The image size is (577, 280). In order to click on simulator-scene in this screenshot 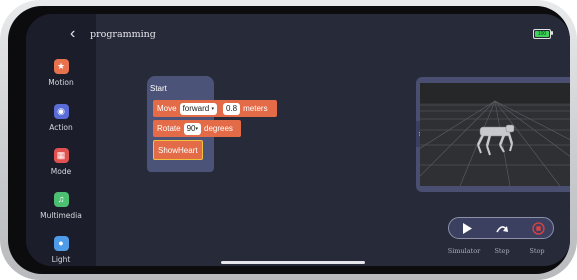, I will do `click(495, 134)`.